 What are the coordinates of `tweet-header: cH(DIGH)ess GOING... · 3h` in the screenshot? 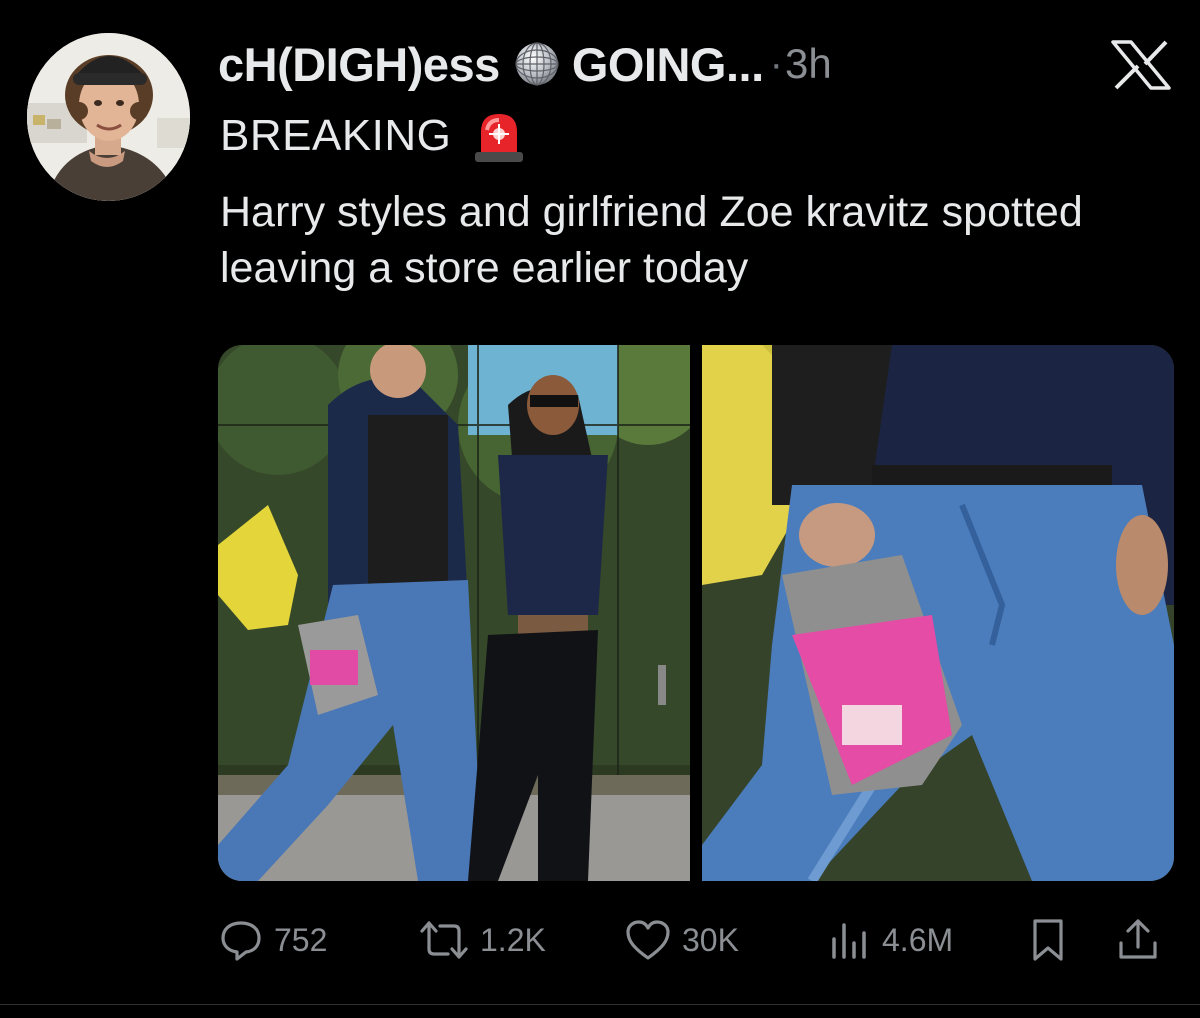 It's located at (525, 64).